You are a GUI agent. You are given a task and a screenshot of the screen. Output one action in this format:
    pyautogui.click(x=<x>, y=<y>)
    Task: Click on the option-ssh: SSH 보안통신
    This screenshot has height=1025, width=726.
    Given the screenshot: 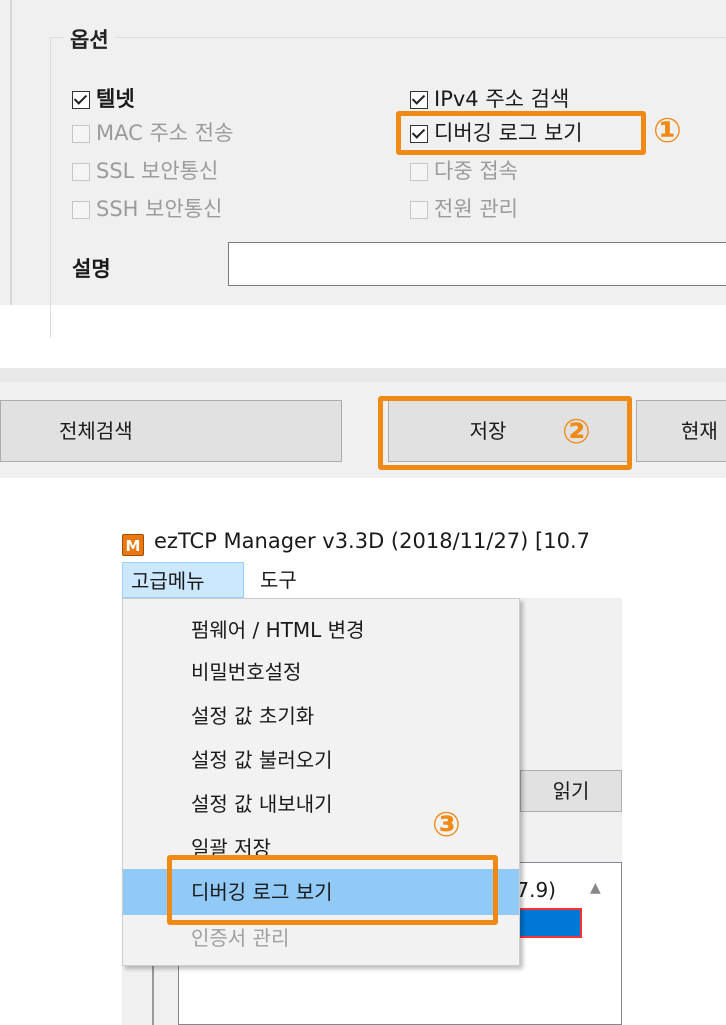 What is the action you would take?
    pyautogui.click(x=147, y=209)
    